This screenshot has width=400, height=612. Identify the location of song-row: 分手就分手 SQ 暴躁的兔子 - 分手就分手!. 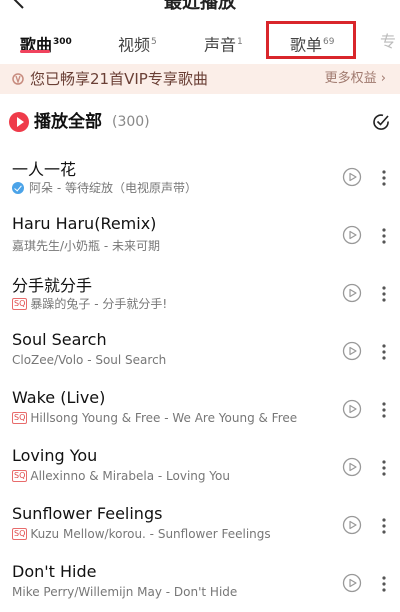
(200, 293).